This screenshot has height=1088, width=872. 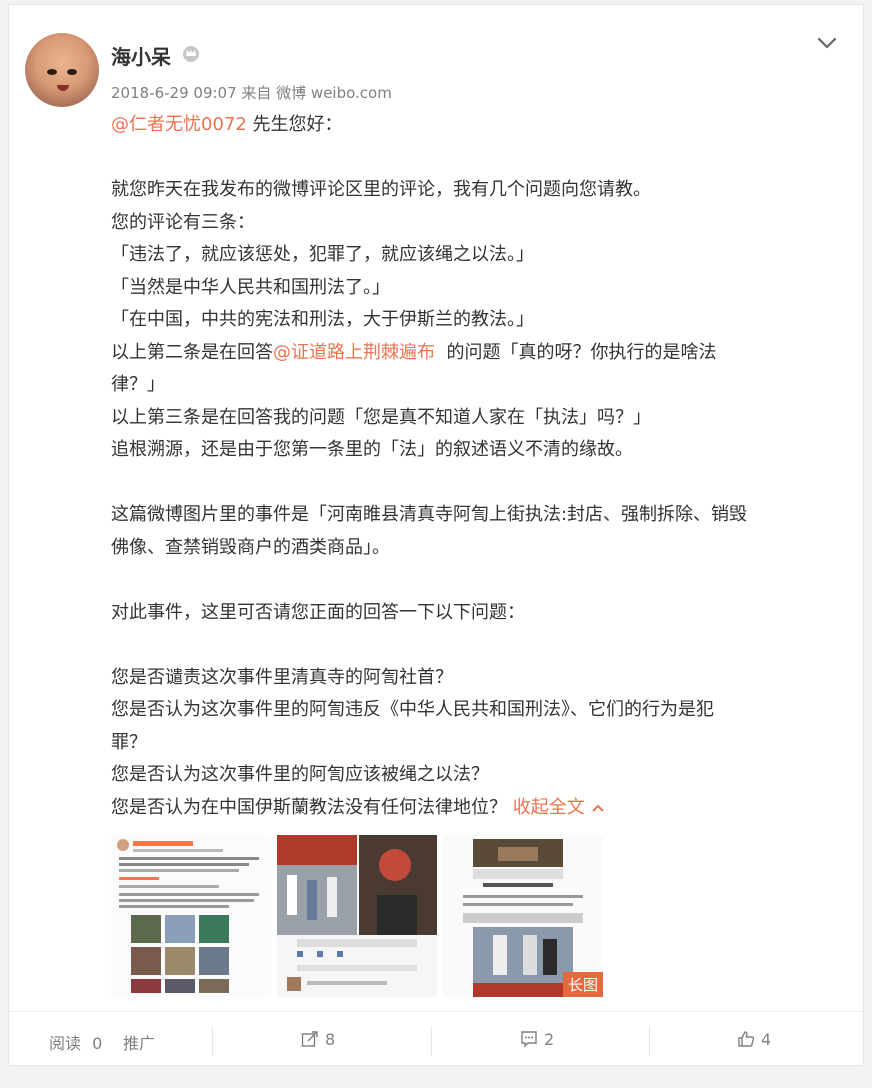 What do you see at coordinates (250, 287) in the screenshot?
I see `line-text: 「当然是中华人民共和国刑法了。」` at bounding box center [250, 287].